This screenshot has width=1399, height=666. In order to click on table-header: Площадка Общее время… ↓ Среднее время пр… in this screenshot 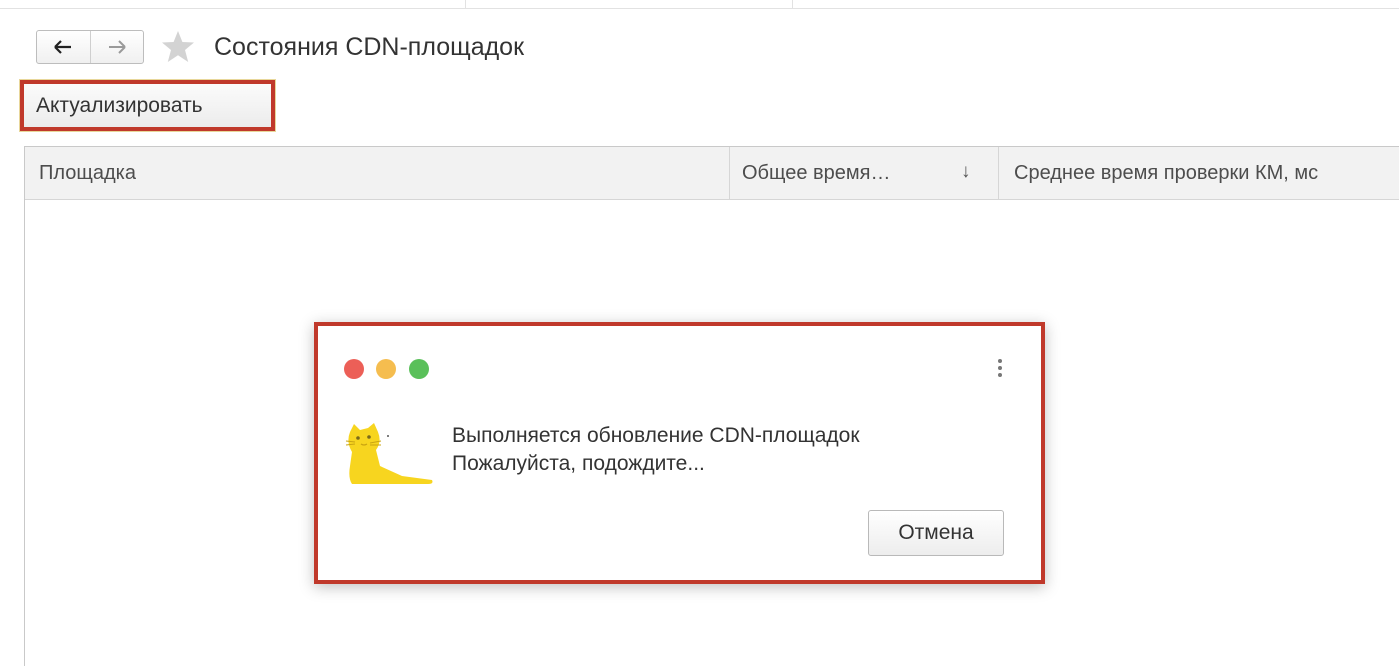, I will do `click(712, 173)`.